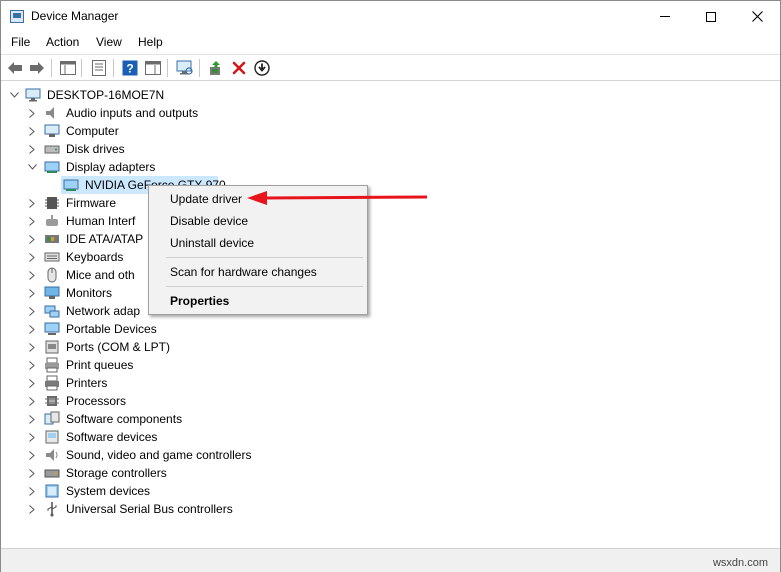  What do you see at coordinates (665, 16) in the screenshot?
I see `minimize-button` at bounding box center [665, 16].